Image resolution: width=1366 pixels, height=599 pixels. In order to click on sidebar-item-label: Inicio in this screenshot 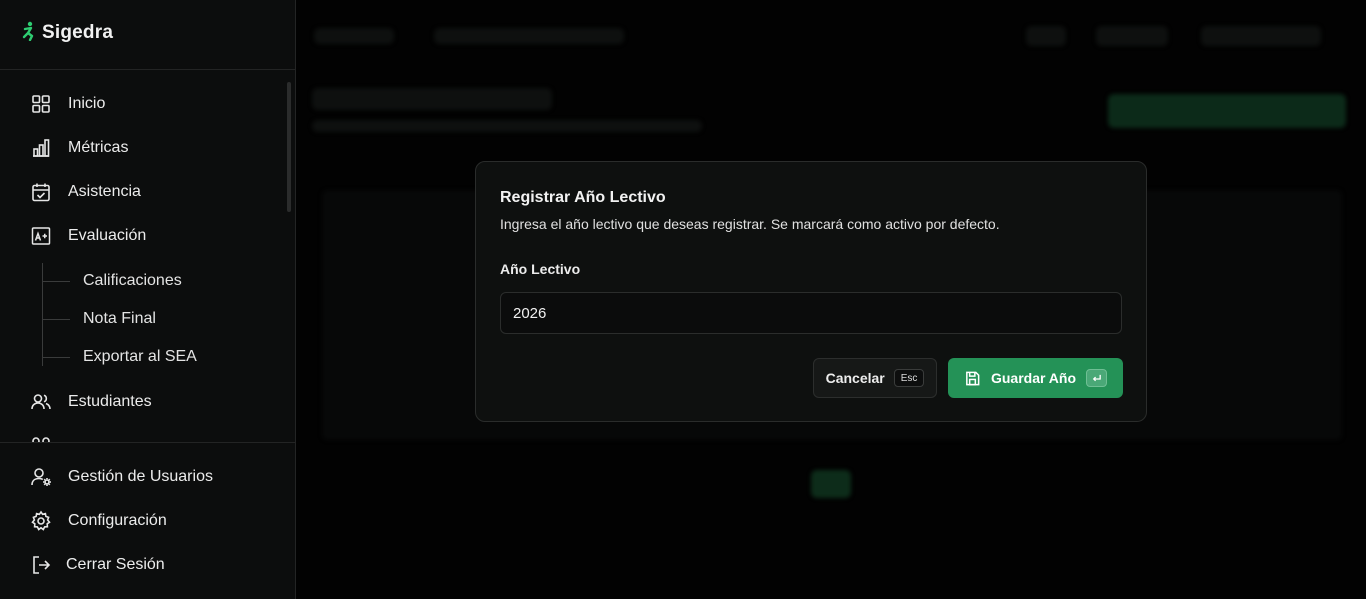, I will do `click(87, 103)`.